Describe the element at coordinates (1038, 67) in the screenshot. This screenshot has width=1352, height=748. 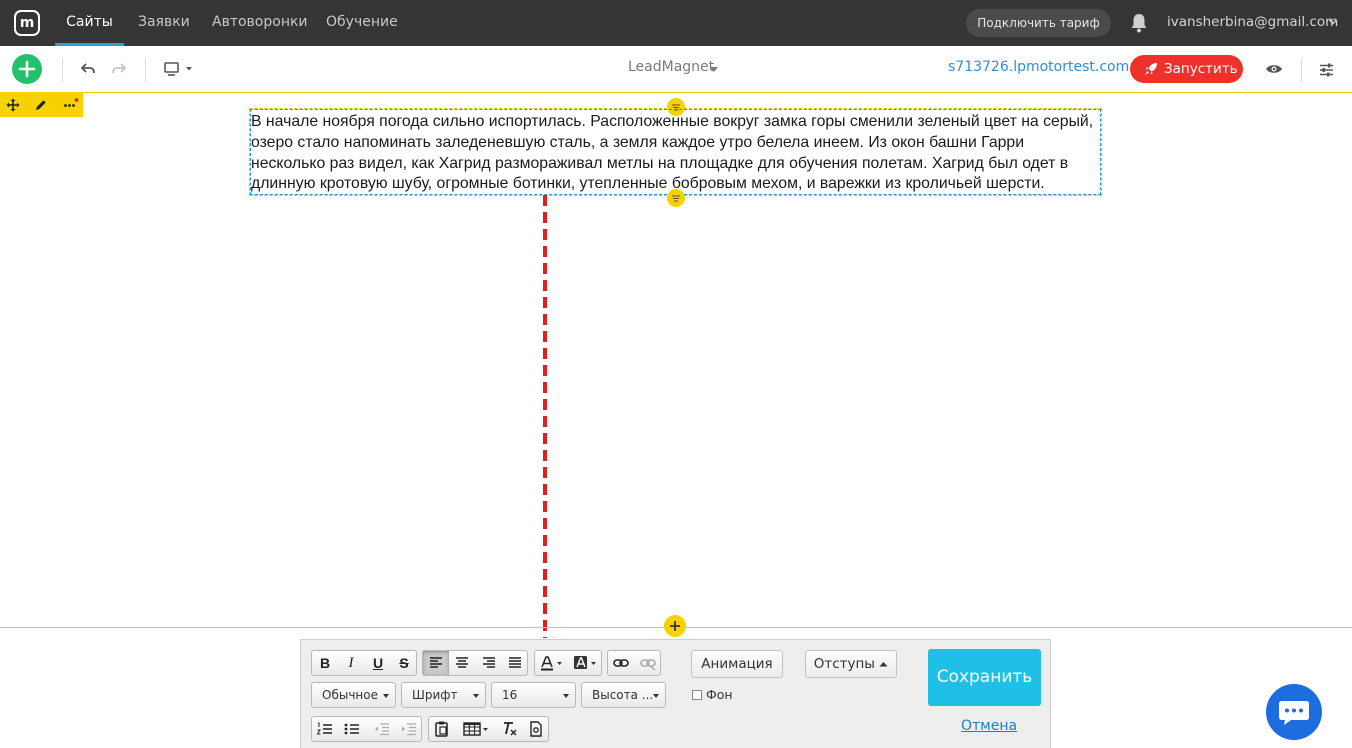
I see `site-url-link: s713726.lpmotortest.com` at that location.